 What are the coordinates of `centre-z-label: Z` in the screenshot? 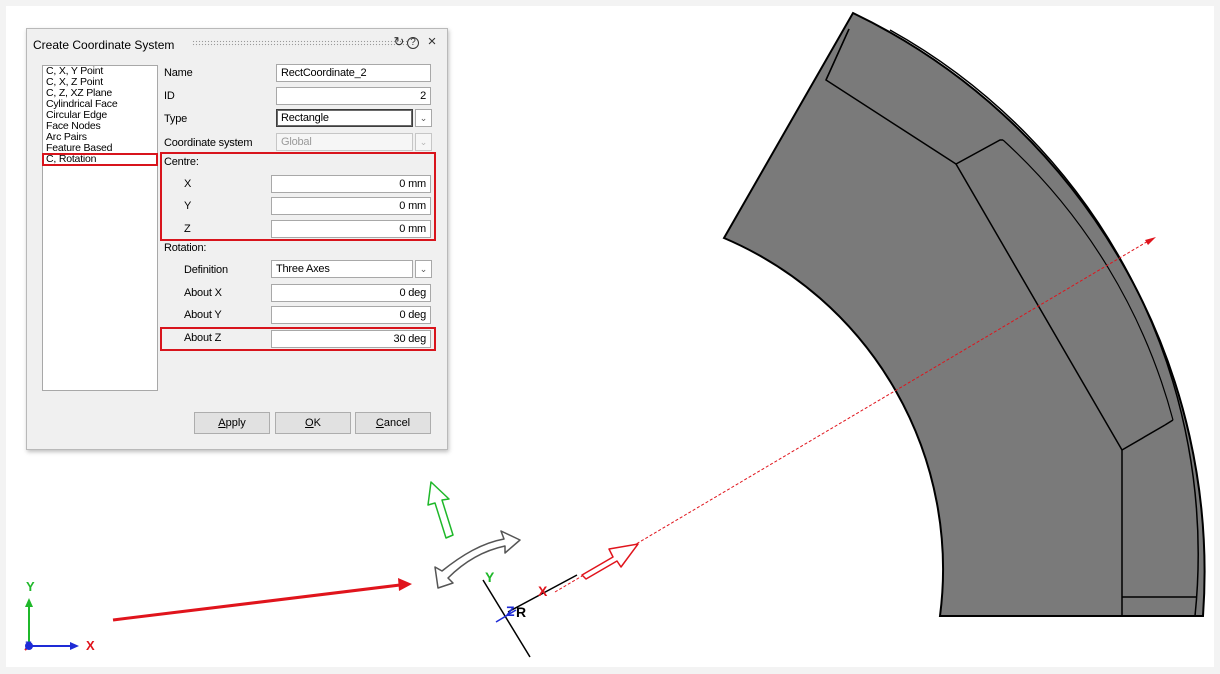 It's located at (187, 229).